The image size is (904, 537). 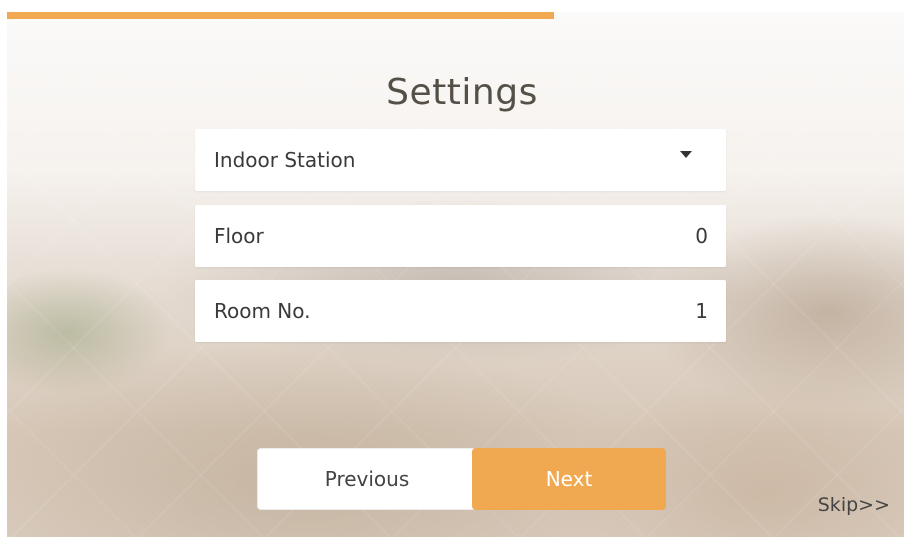 I want to click on progress-fill, so click(x=281, y=15).